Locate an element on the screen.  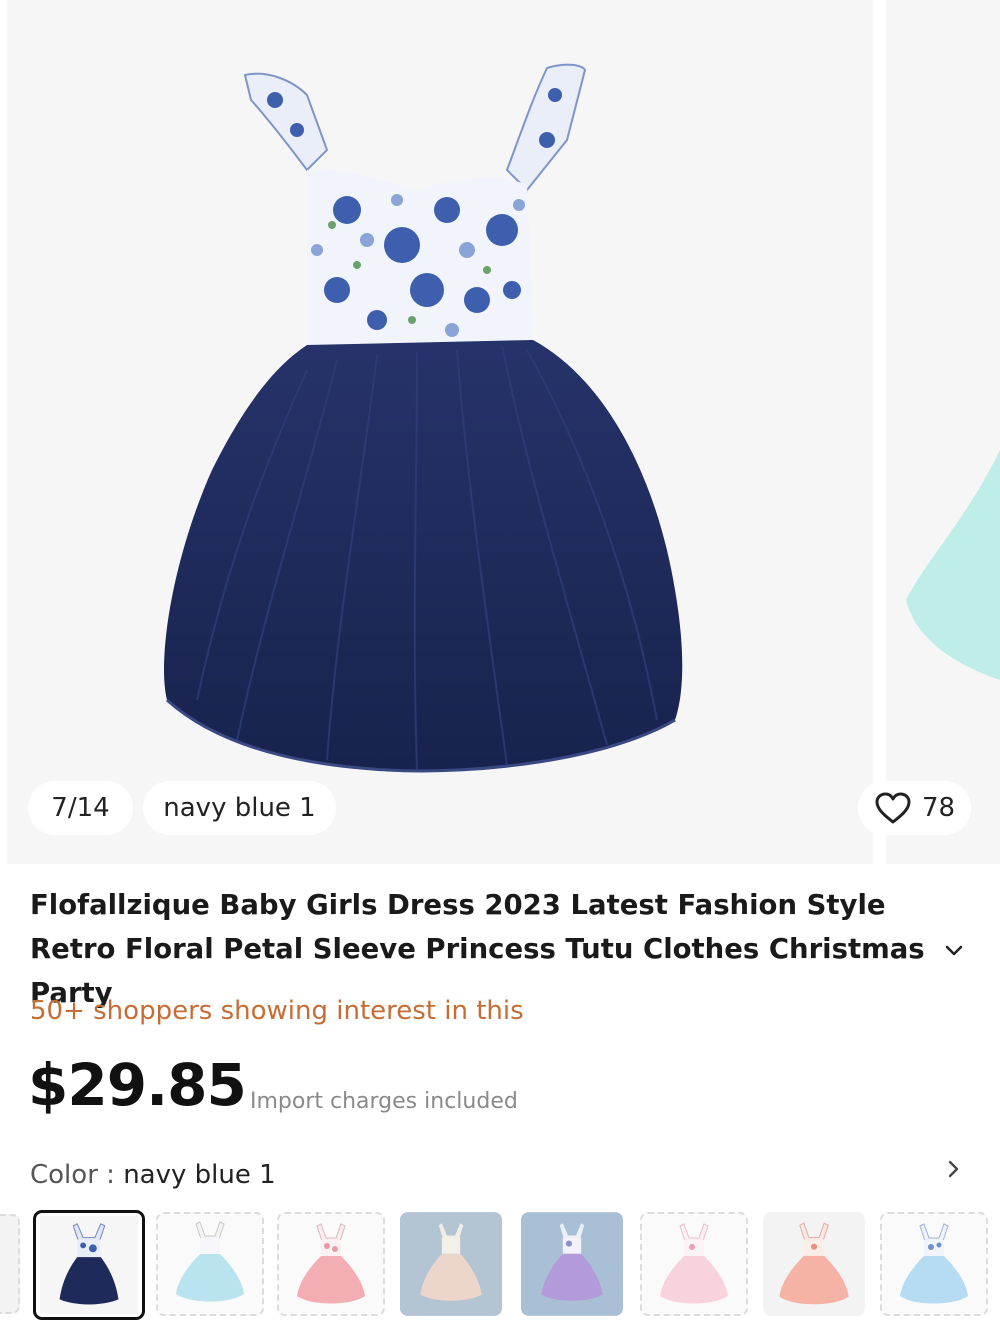
thumbnail-pink-floral is located at coordinates (331, 1264).